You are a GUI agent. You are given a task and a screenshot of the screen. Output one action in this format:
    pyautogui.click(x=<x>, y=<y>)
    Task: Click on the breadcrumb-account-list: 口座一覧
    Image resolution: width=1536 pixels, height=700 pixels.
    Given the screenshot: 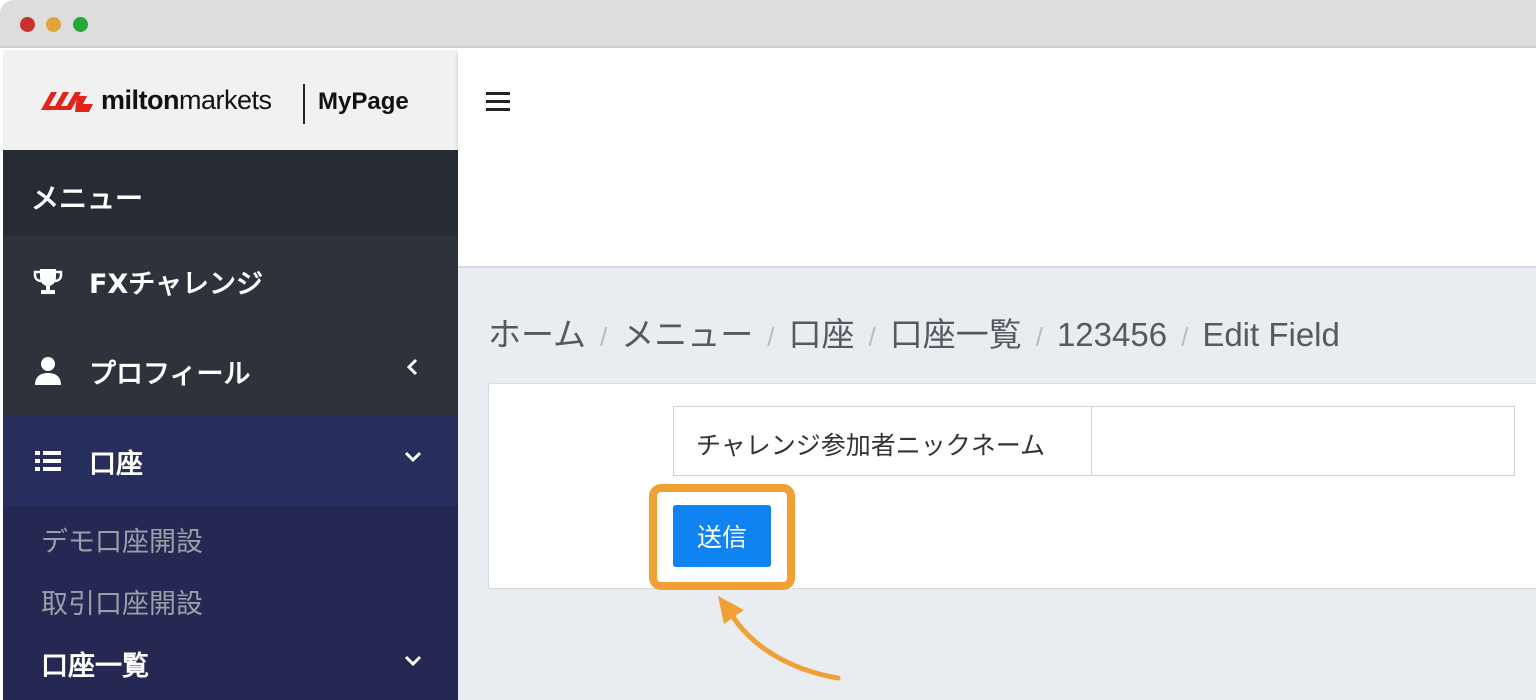 What is the action you would take?
    pyautogui.click(x=956, y=334)
    